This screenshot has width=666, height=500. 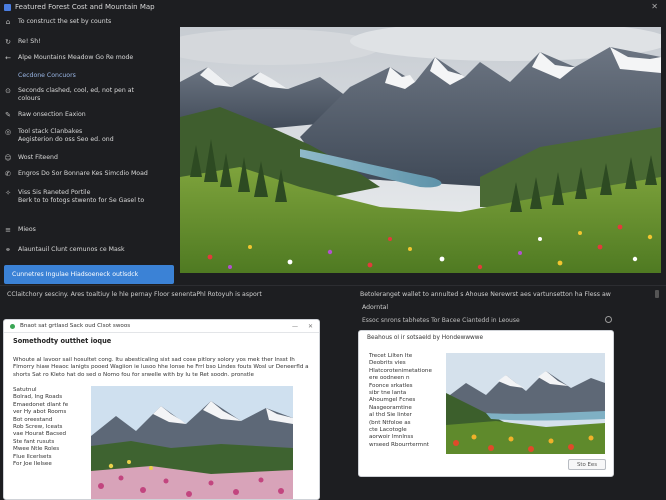 I want to click on preview-text-line: wrseed Rbourrtermnt, so click(x=399, y=444).